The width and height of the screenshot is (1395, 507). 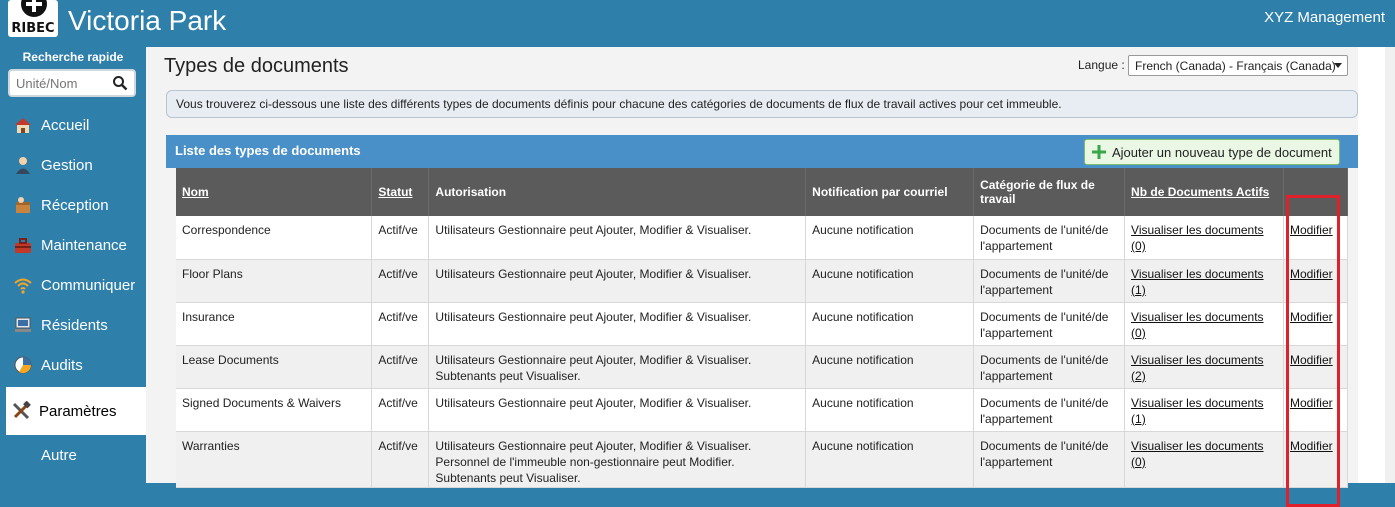 I want to click on column-header-statut: Statut, so click(x=400, y=192).